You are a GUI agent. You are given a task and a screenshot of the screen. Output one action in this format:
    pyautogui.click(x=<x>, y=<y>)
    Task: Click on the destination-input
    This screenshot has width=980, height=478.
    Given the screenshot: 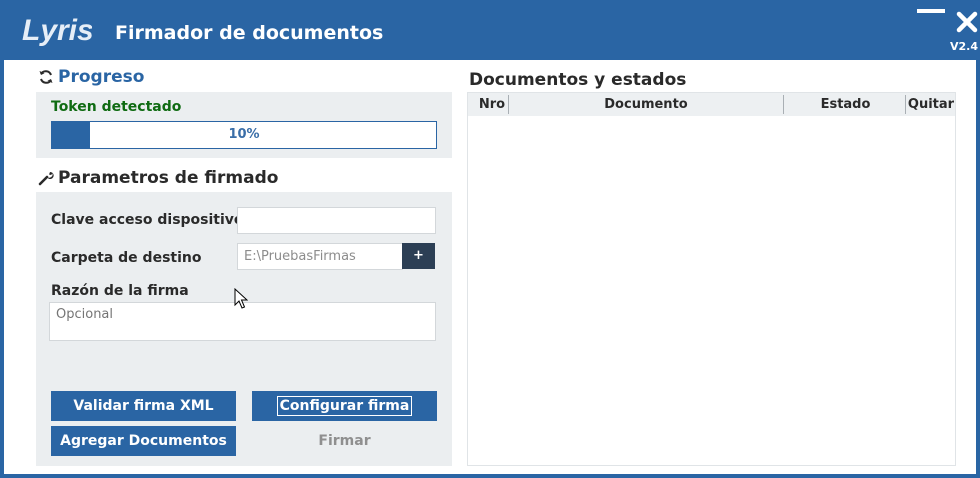 What is the action you would take?
    pyautogui.click(x=320, y=256)
    